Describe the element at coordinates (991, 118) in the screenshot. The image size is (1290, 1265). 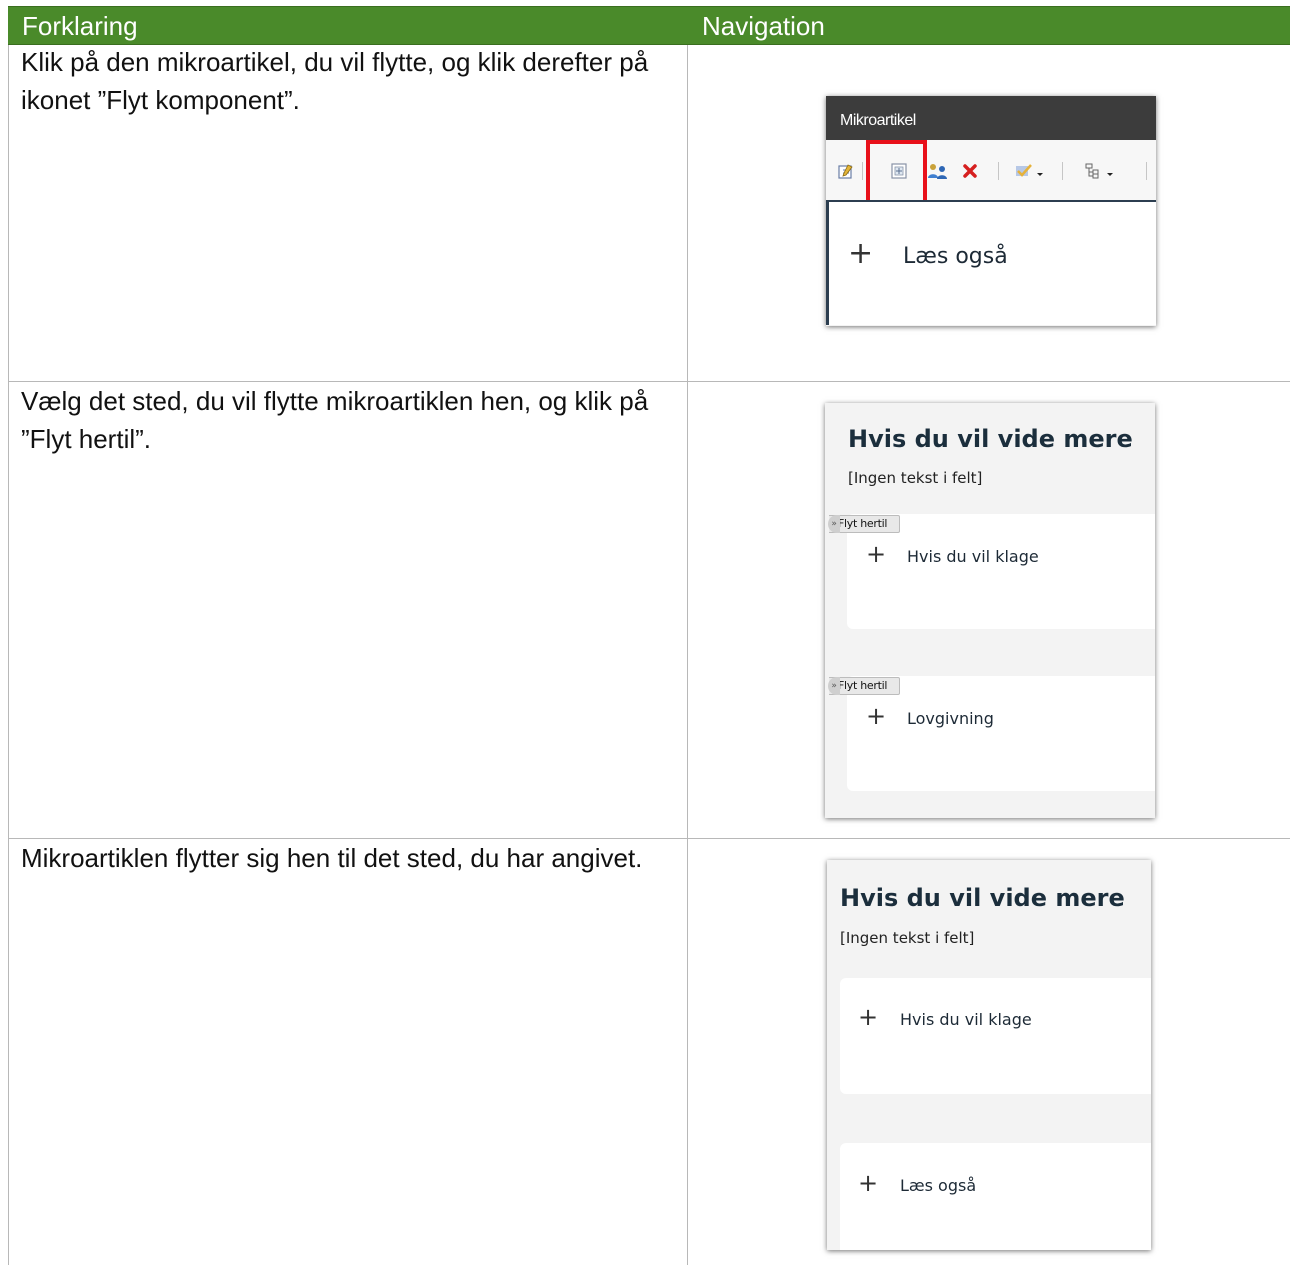
I see `microarticle-titlebar: Mikroartikel` at that location.